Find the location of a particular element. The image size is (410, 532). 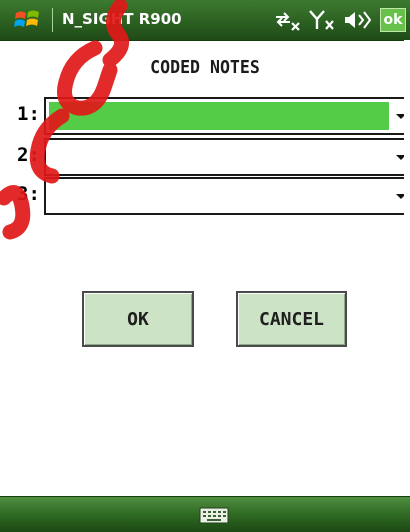

note-label: 3: is located at coordinates (28, 194).